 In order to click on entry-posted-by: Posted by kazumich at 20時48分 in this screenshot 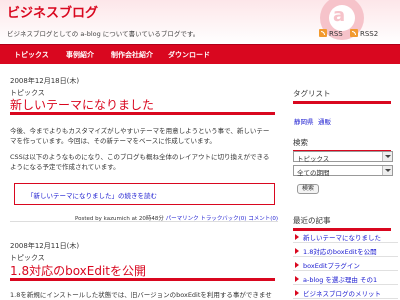, I will do `click(119, 219)`.